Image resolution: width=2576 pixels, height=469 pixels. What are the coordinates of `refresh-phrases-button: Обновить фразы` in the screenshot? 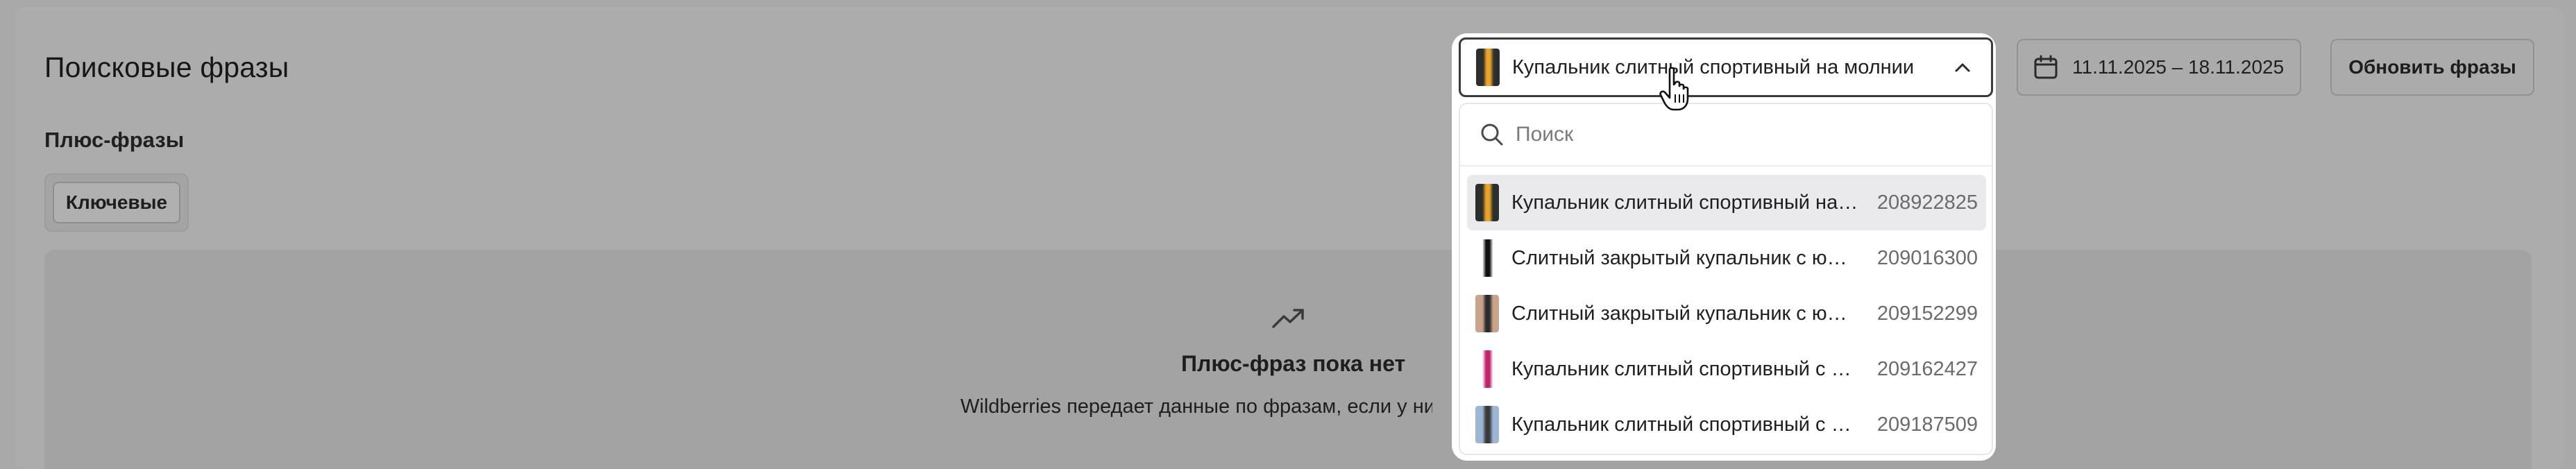 It's located at (2432, 67).